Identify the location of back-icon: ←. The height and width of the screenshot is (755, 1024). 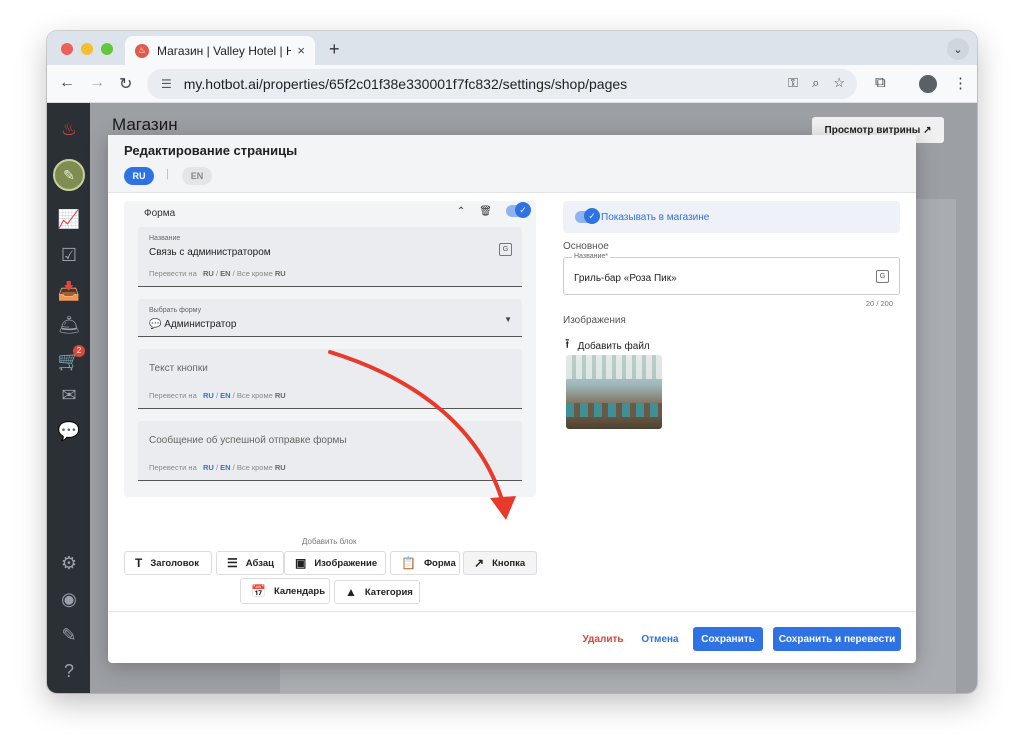
(67, 83).